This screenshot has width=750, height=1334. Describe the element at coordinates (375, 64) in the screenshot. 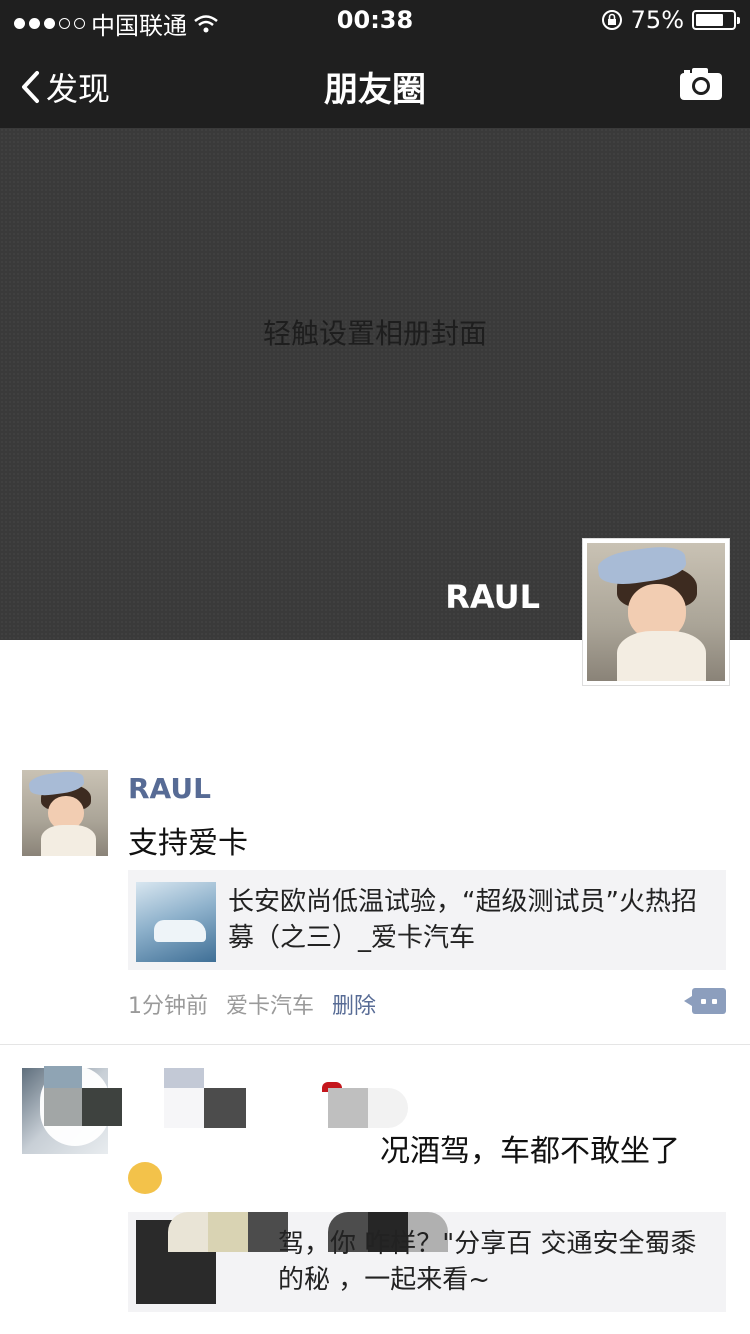

I see `top-bar: 中国联通 00:38 75% 发现 朋友圈` at that location.